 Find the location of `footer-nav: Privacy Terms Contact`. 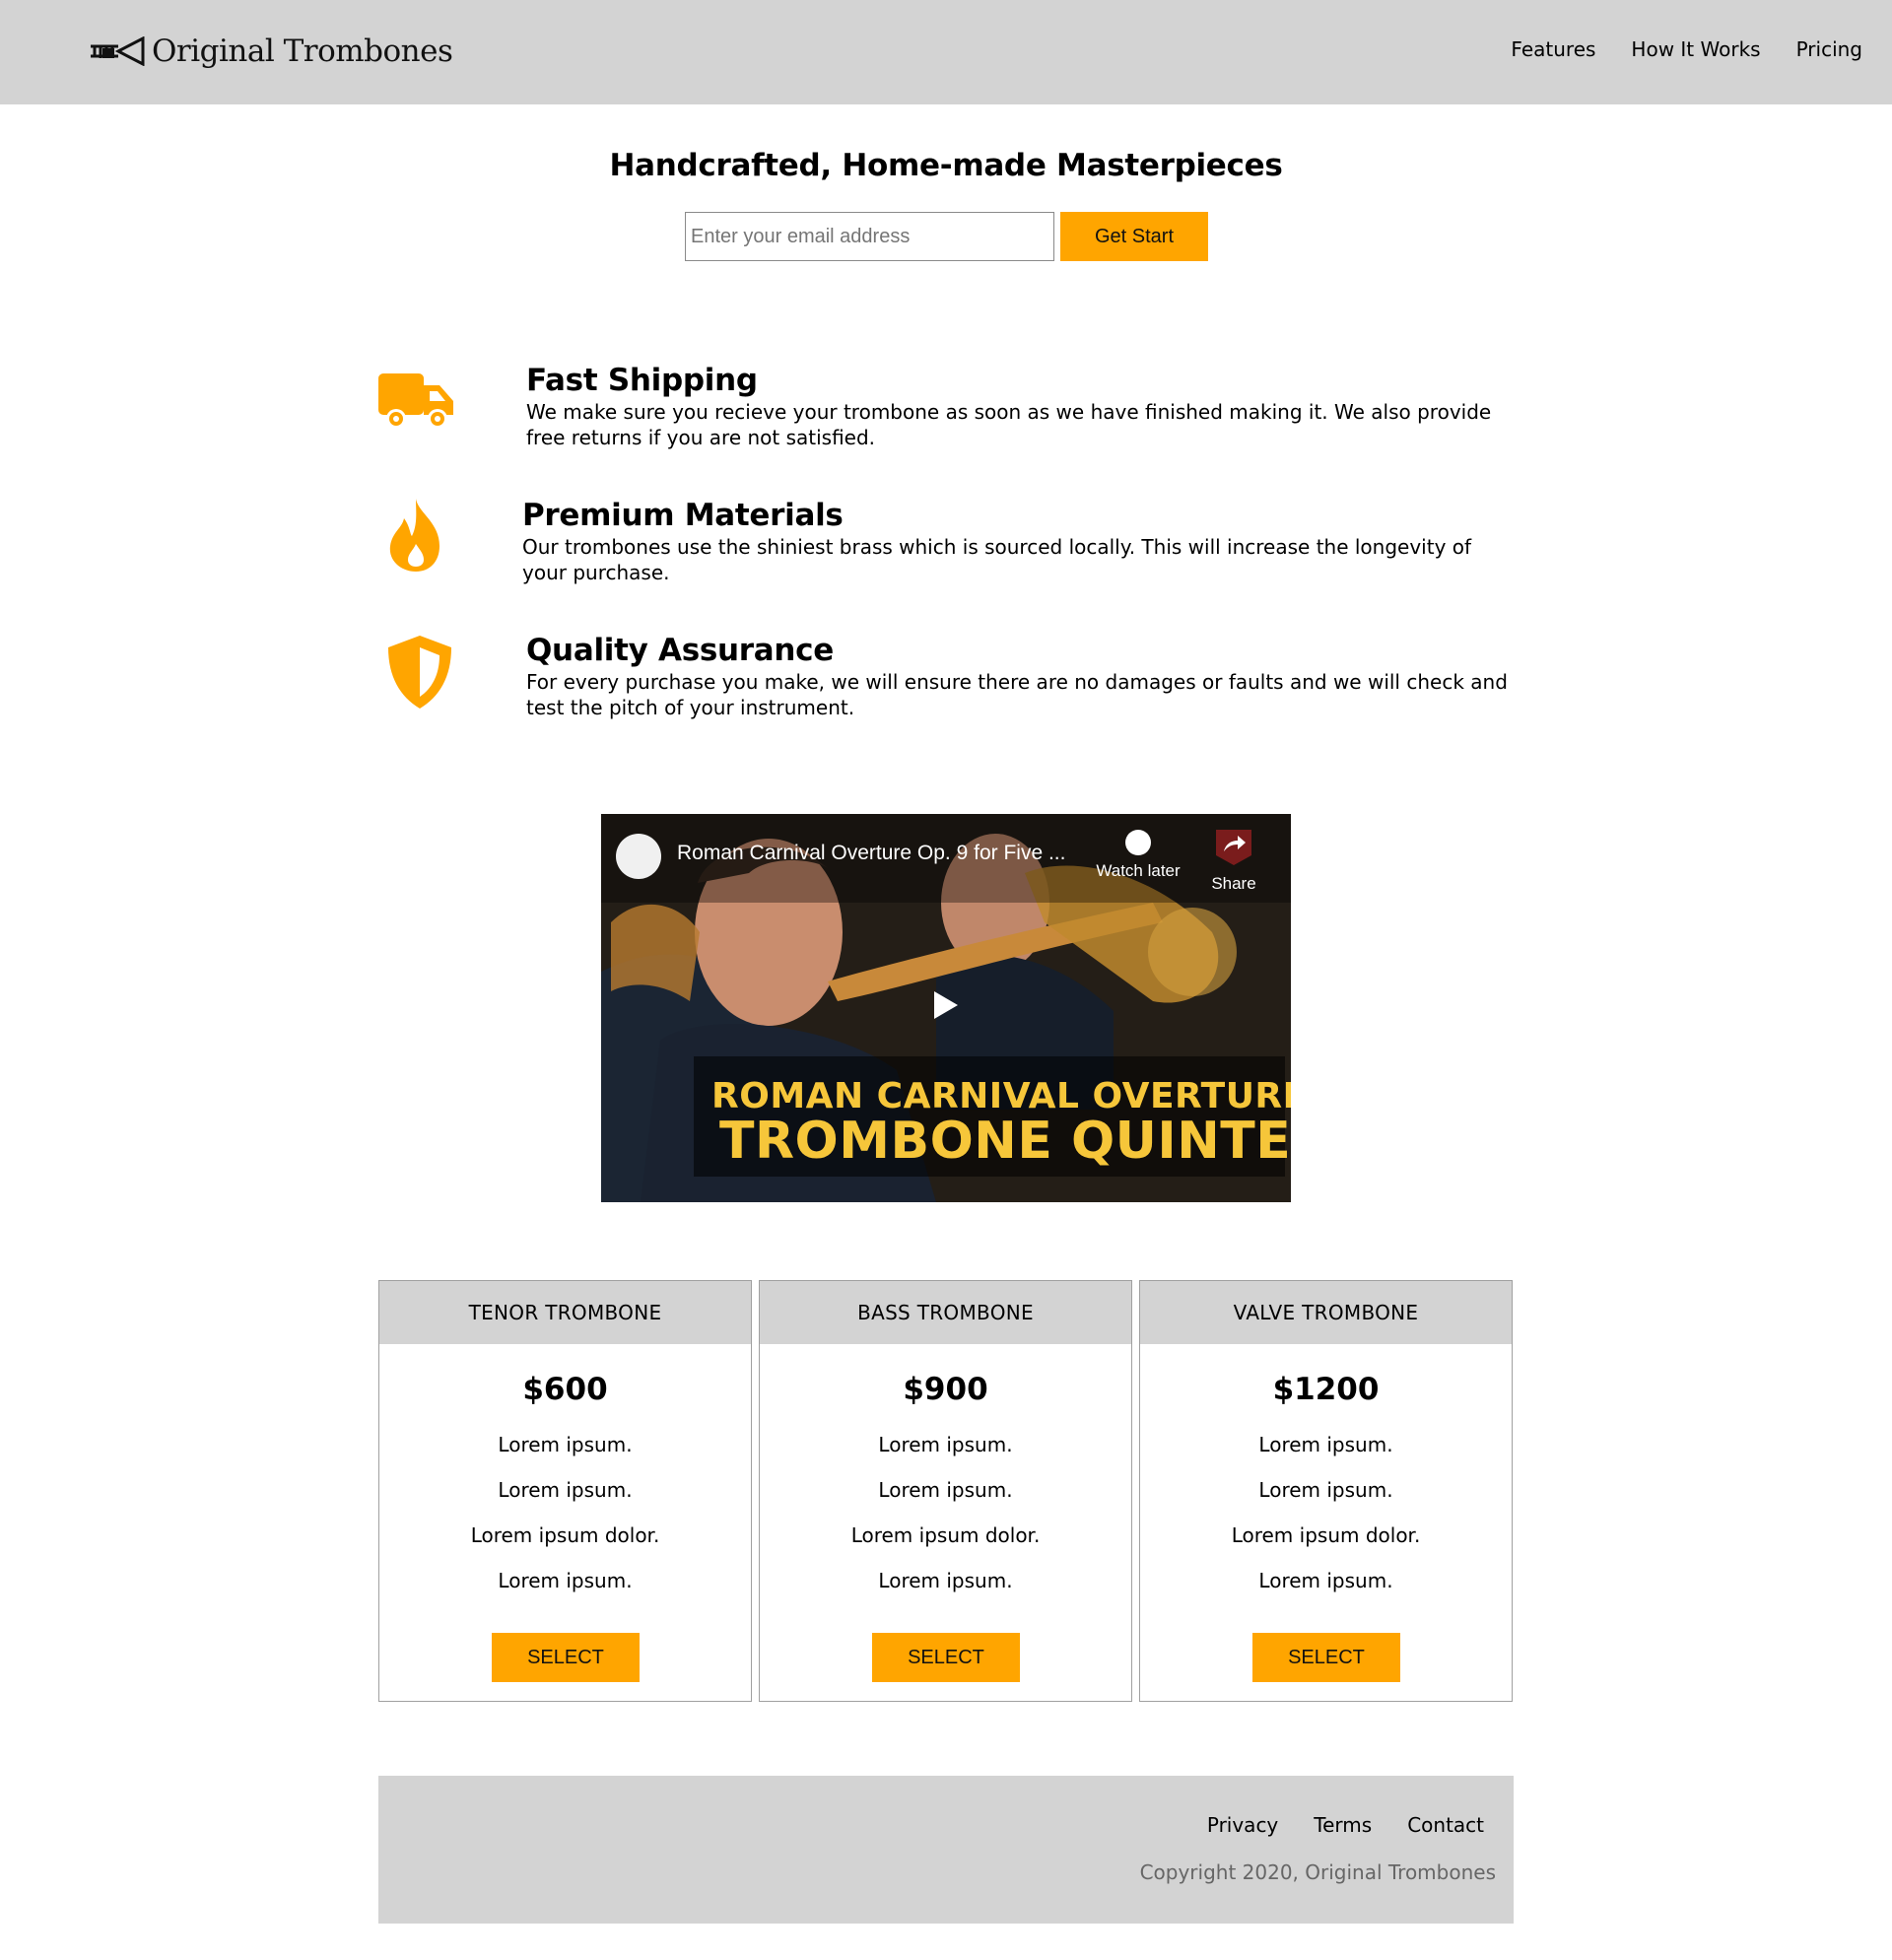

footer-nav: Privacy Terms Contact is located at coordinates (1345, 1825).